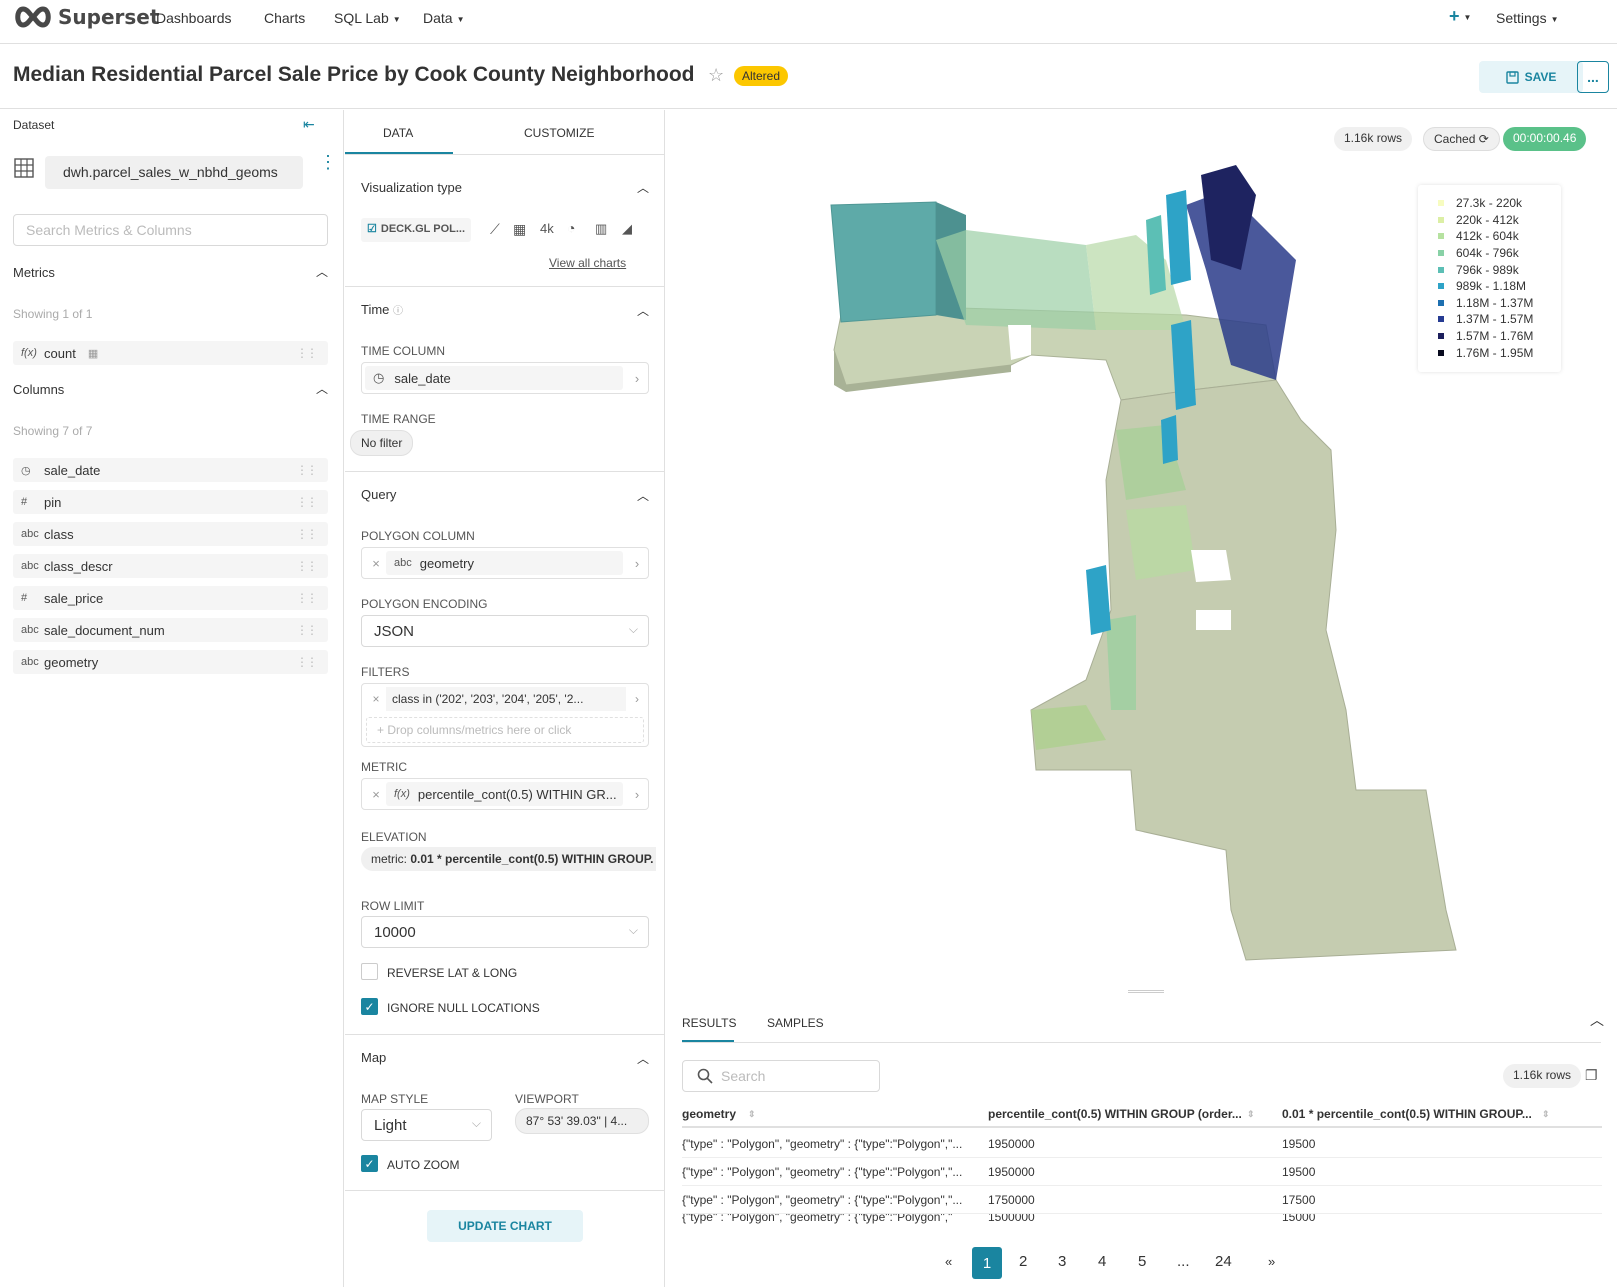 The image size is (1617, 1287). What do you see at coordinates (1062, 1261) in the screenshot?
I see `page-3: 3` at bounding box center [1062, 1261].